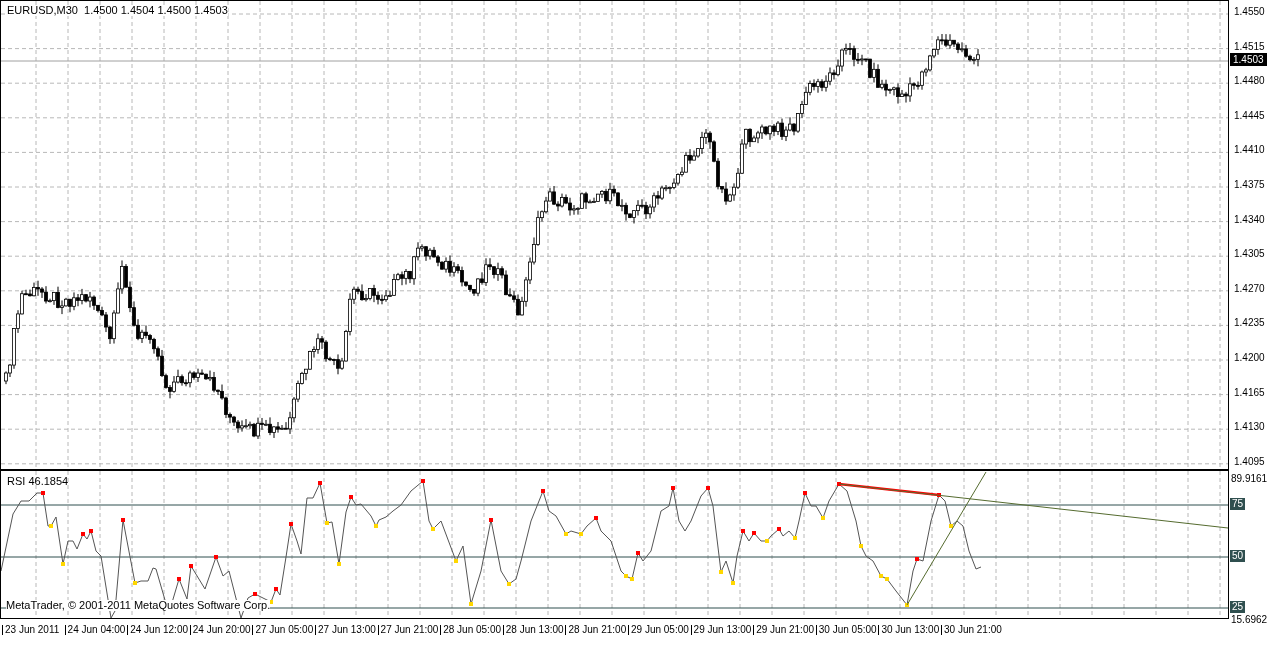 The width and height of the screenshot is (1270, 645). I want to click on price-tick-label: 1.4165, so click(1249, 392).